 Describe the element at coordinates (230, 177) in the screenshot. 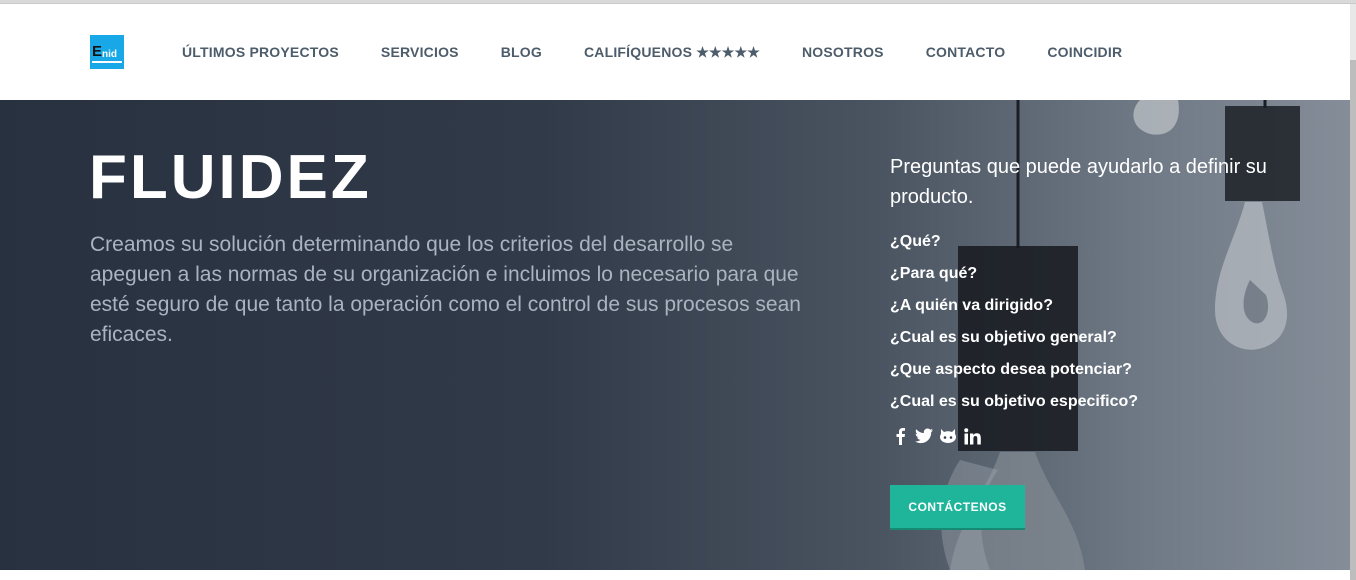

I see `hero-title: FLUIDEZ` at that location.